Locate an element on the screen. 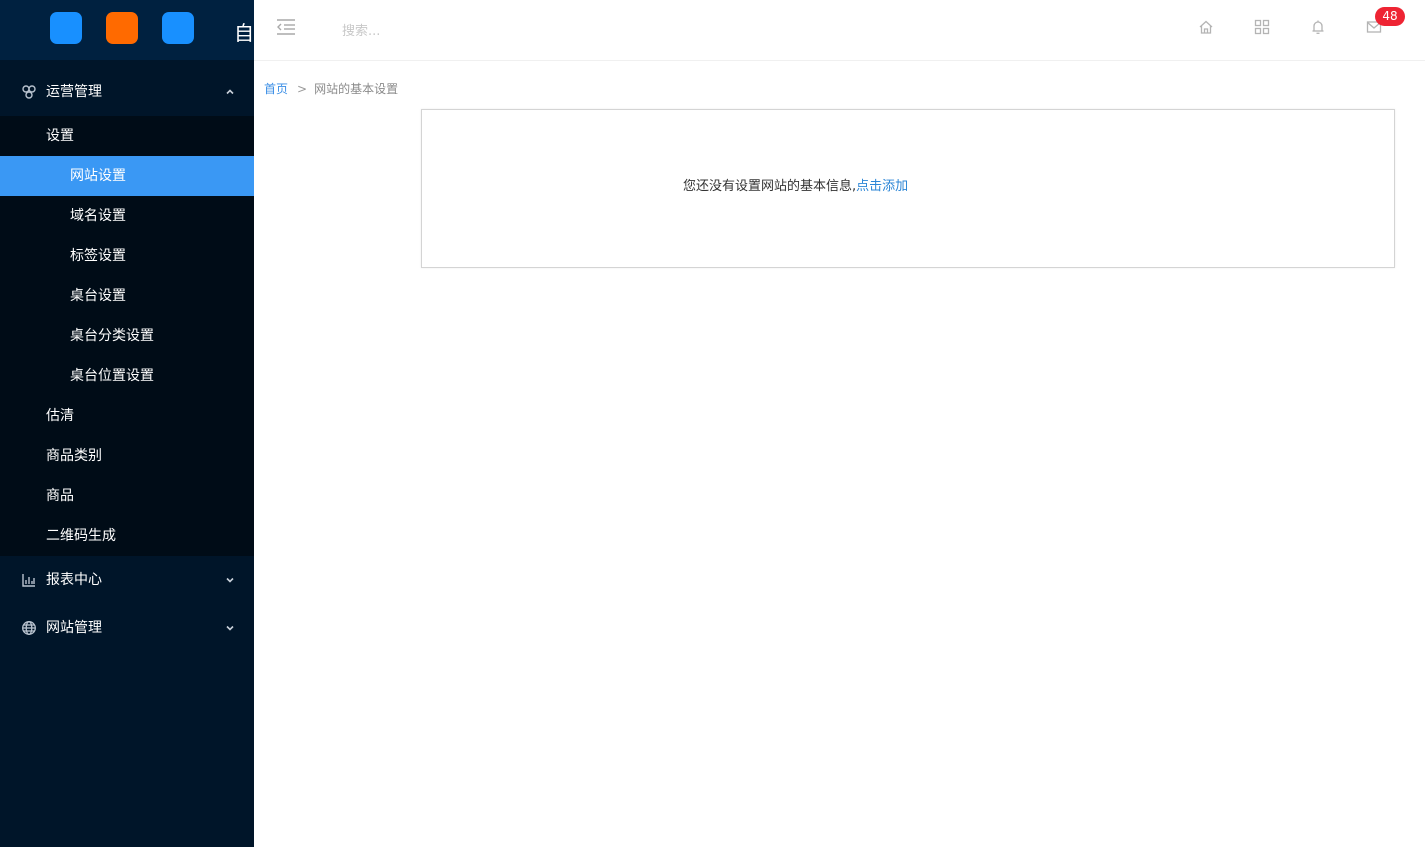  menu-group-operations: 运营管理 is located at coordinates (127, 92).